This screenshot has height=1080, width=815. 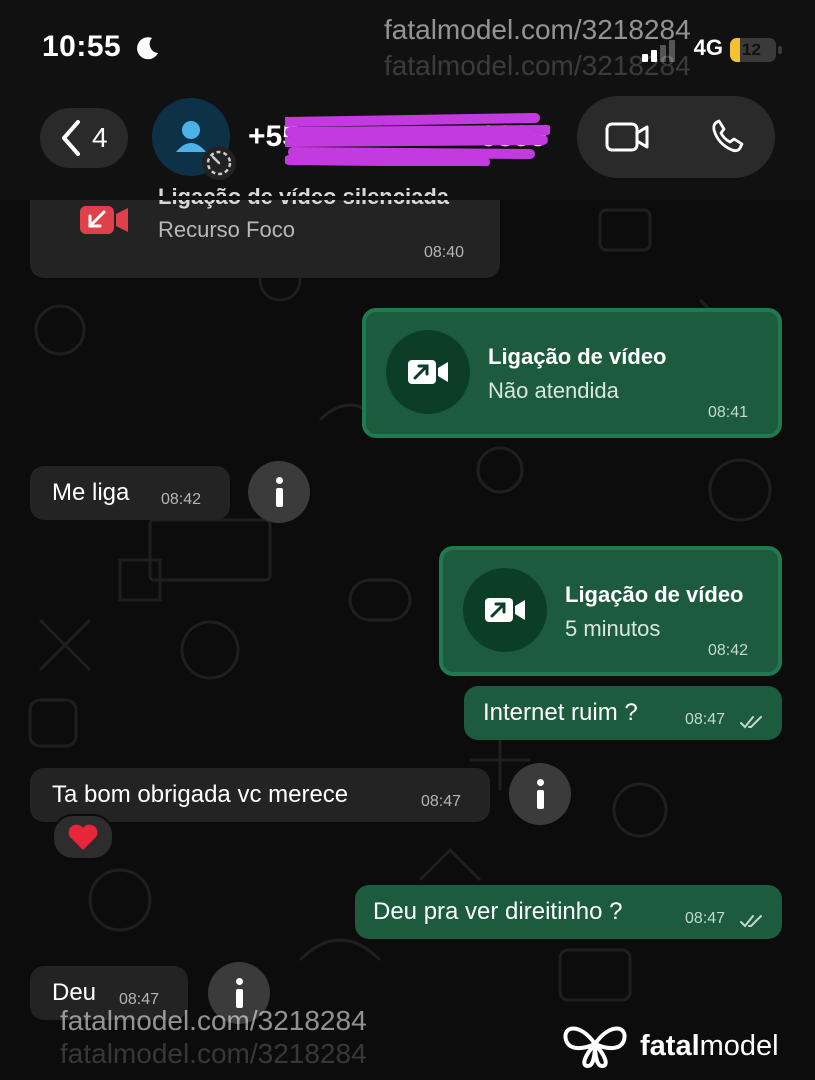 I want to click on message-outgoing: Internet ruim ? 08:47, so click(x=623, y=713).